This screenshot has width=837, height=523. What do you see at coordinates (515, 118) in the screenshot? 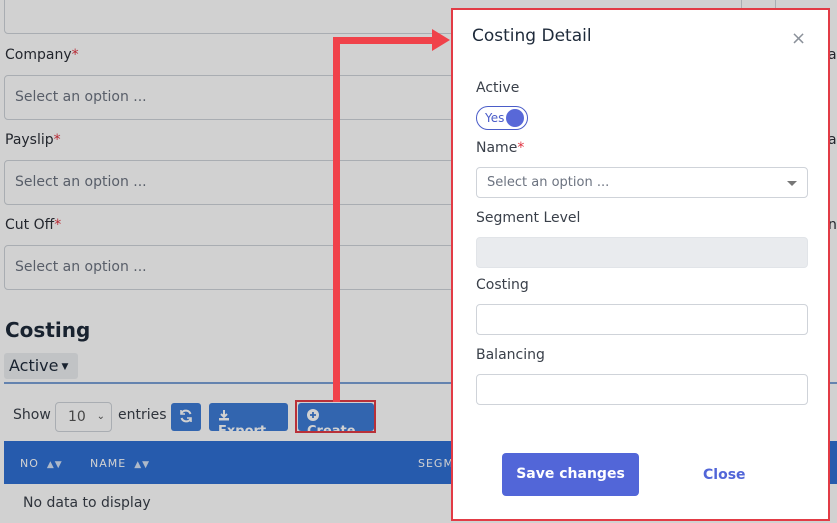
I see `toggle-knob` at bounding box center [515, 118].